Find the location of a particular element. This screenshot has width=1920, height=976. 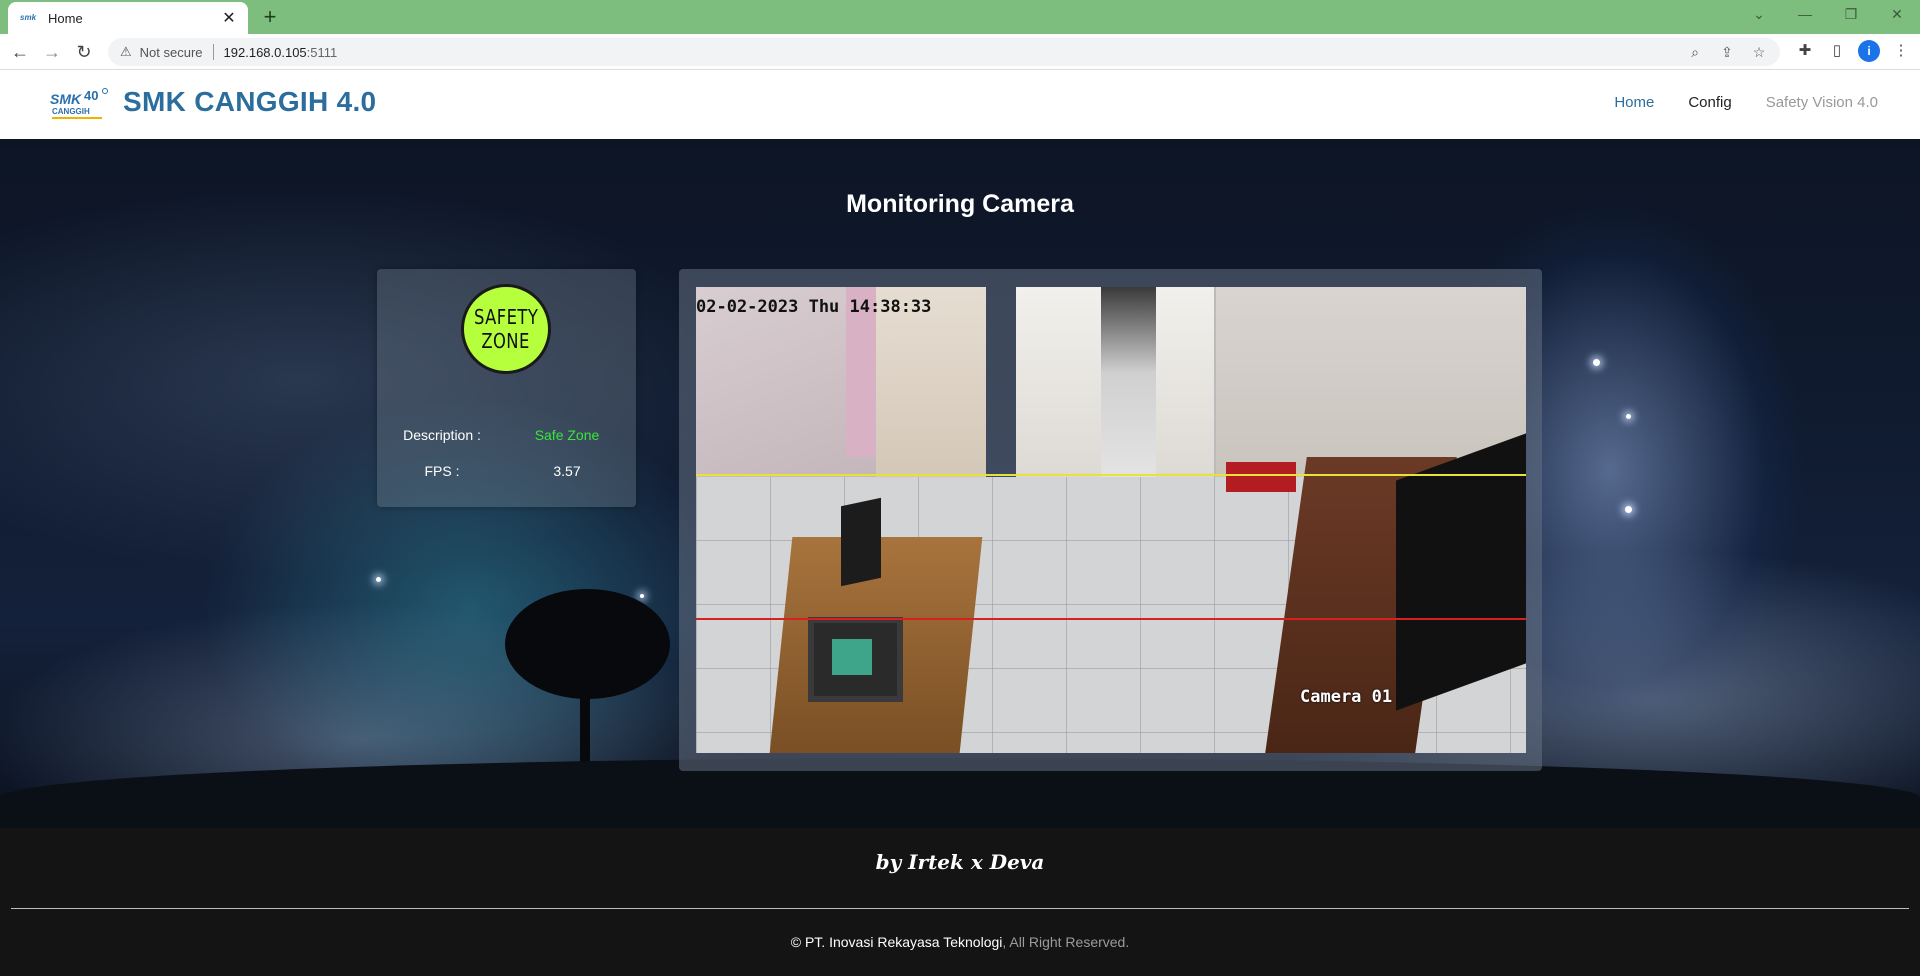

scene-mirror is located at coordinates (1128, 394).